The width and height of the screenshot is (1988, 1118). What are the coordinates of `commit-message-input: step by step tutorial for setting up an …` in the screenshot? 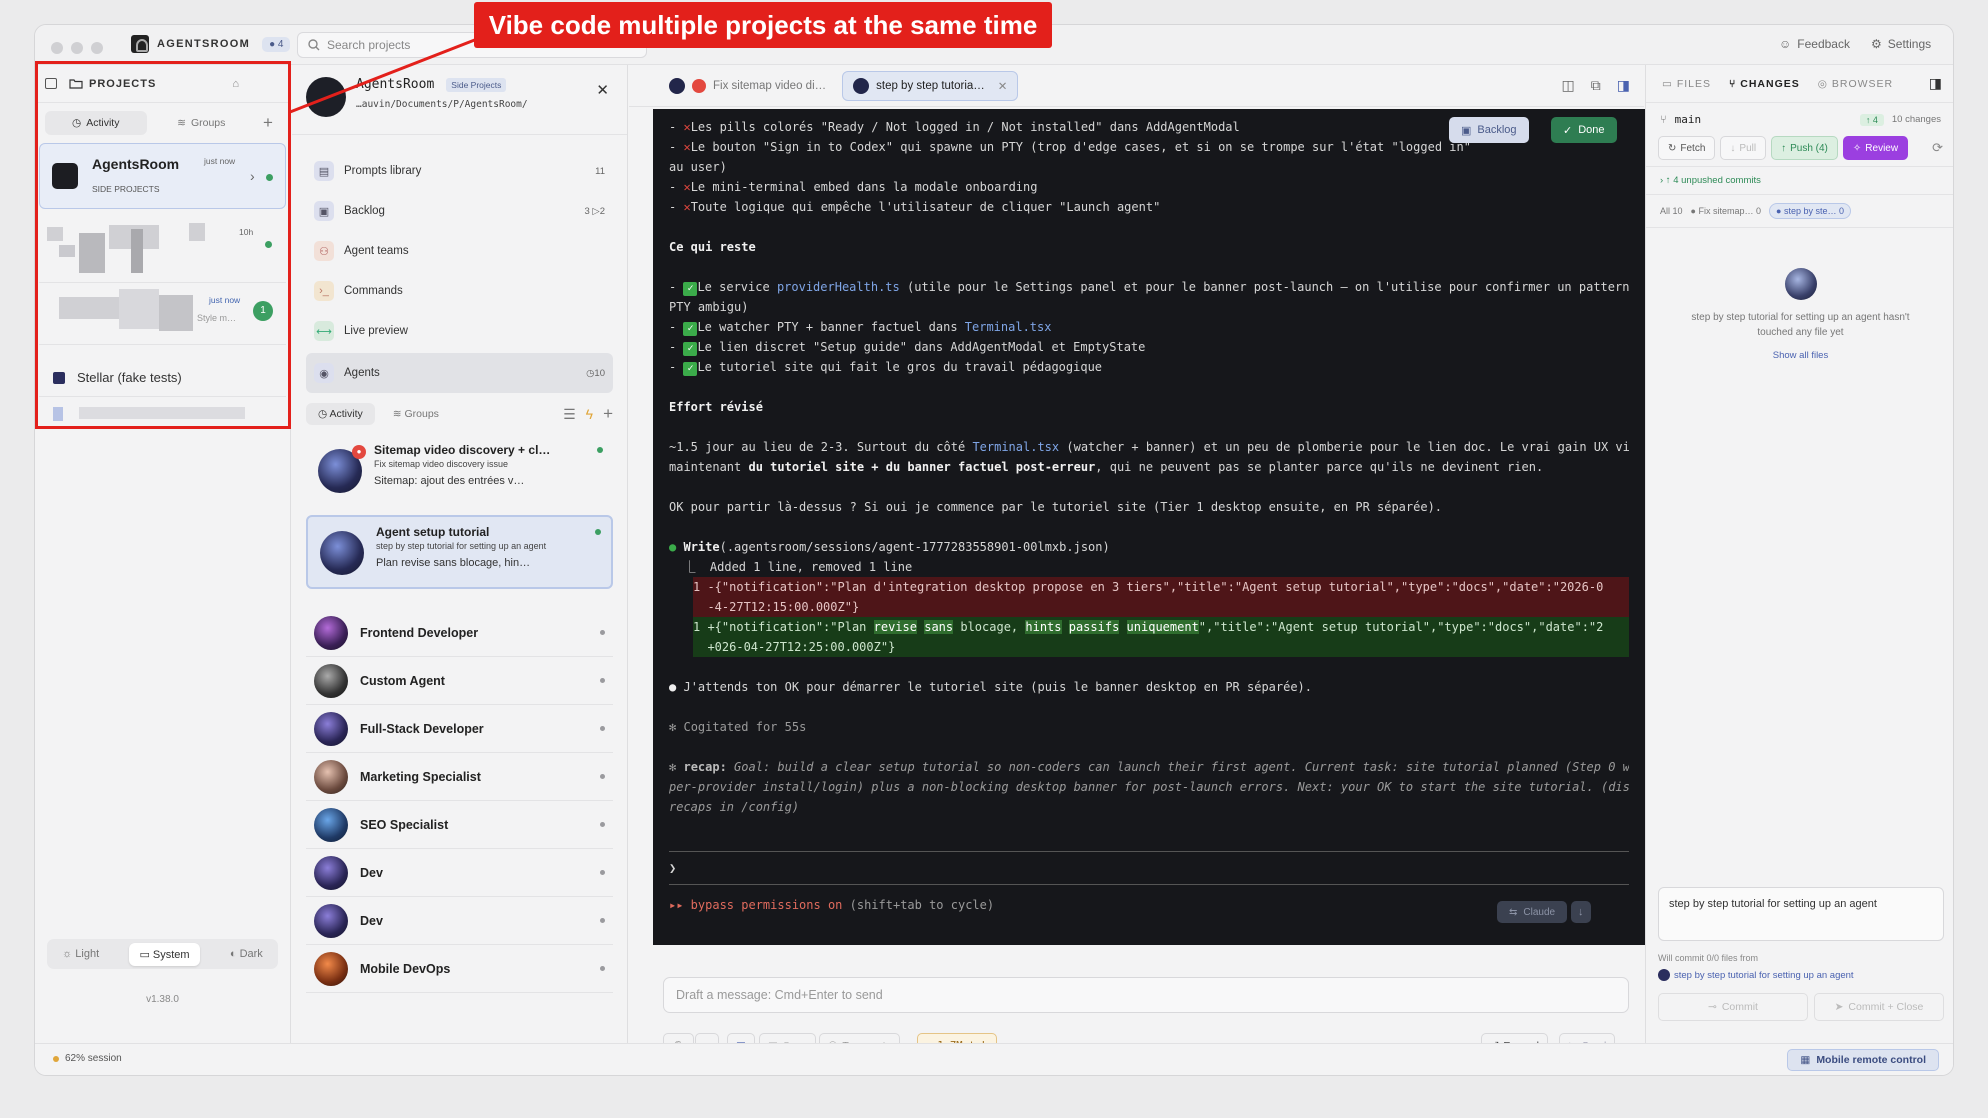 It's located at (1801, 914).